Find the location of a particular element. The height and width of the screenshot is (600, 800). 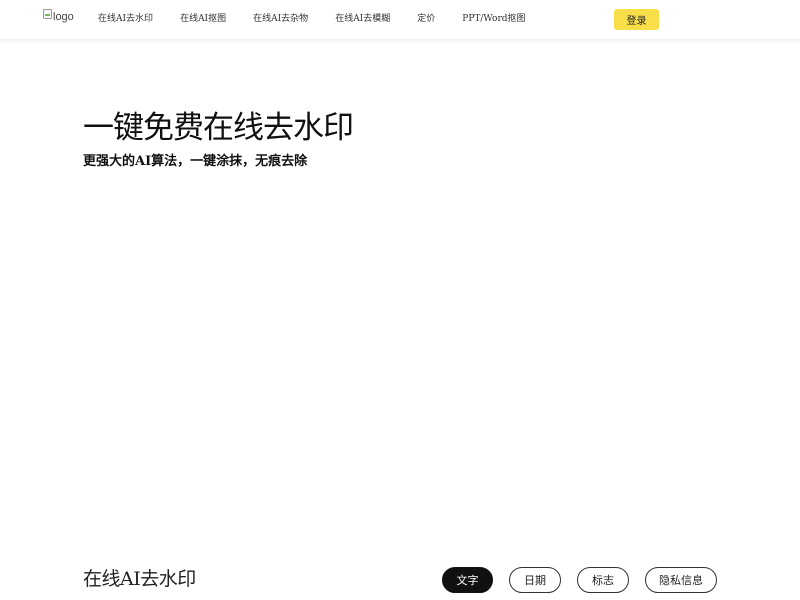

broken-image-icon is located at coordinates (47, 14).